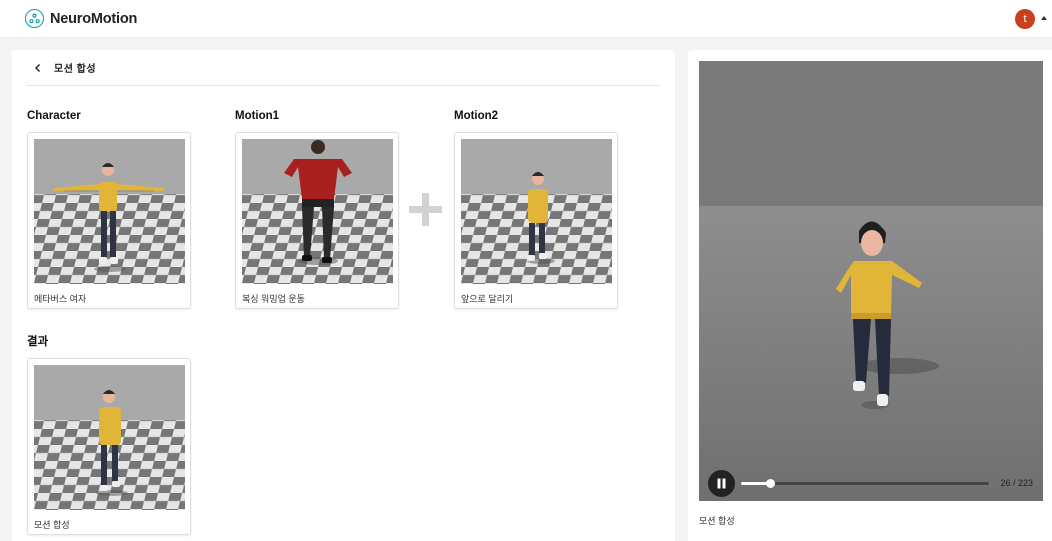 This screenshot has height=541, width=1052. I want to click on page-header: 모션 합성, so click(343, 68).